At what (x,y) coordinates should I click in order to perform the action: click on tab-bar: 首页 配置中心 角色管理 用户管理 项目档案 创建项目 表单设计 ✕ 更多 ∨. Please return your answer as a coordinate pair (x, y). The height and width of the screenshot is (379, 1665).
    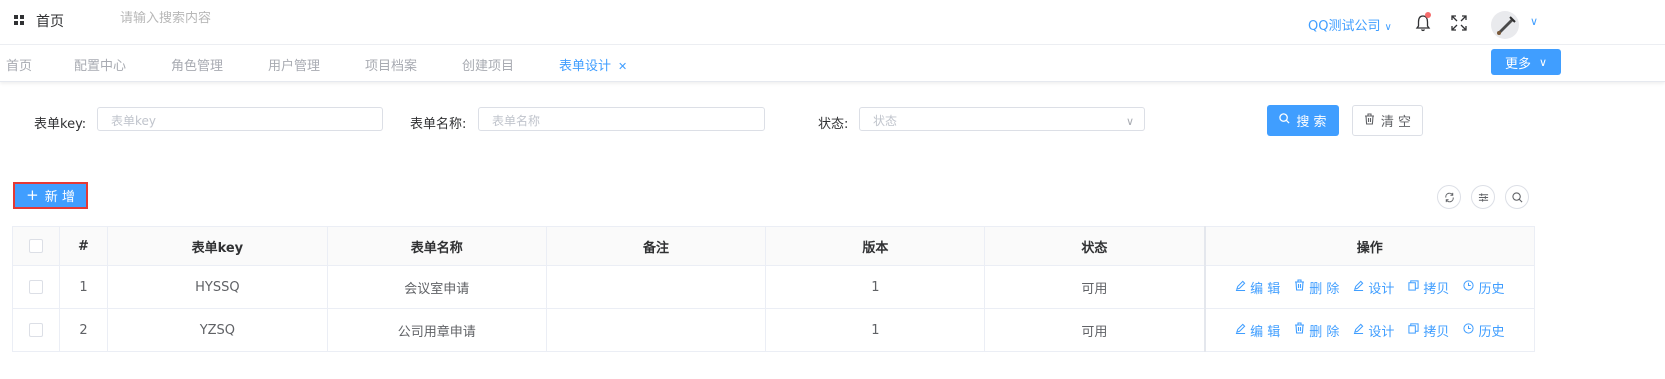
    Looking at the image, I should click on (832, 63).